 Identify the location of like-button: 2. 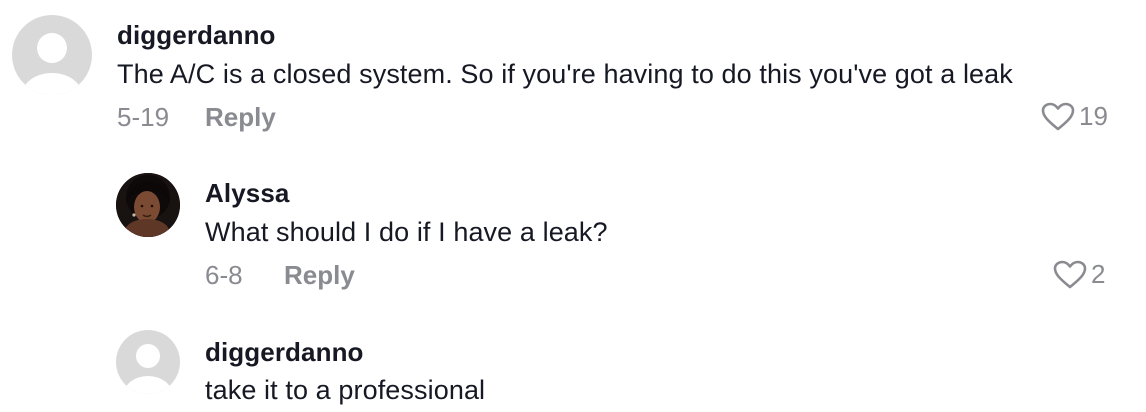
(1079, 274).